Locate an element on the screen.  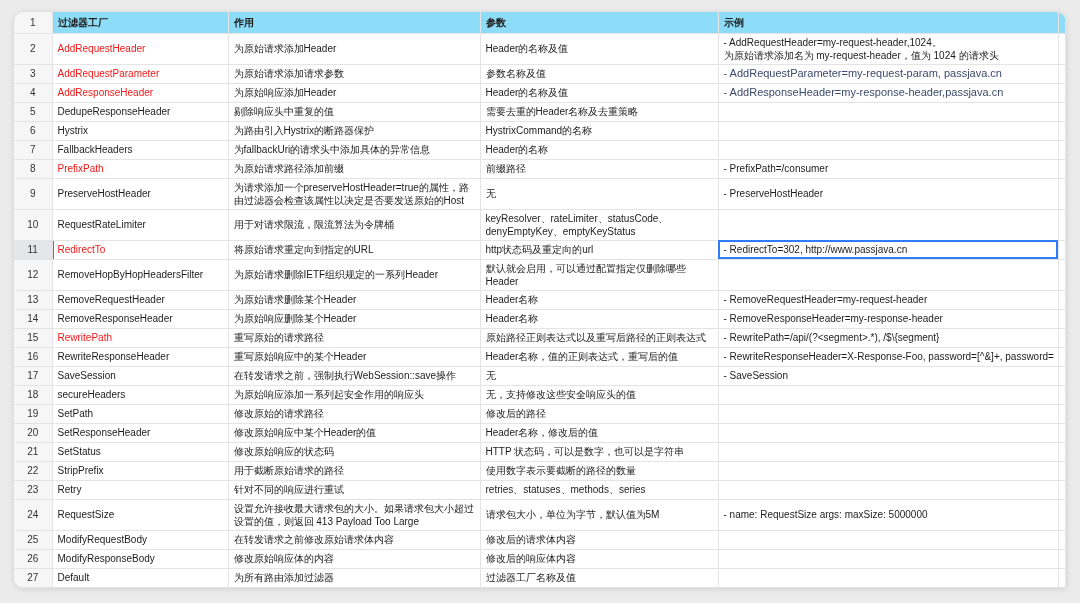
table-cell: 为原始请求路径添加前缀 is located at coordinates (354, 168).